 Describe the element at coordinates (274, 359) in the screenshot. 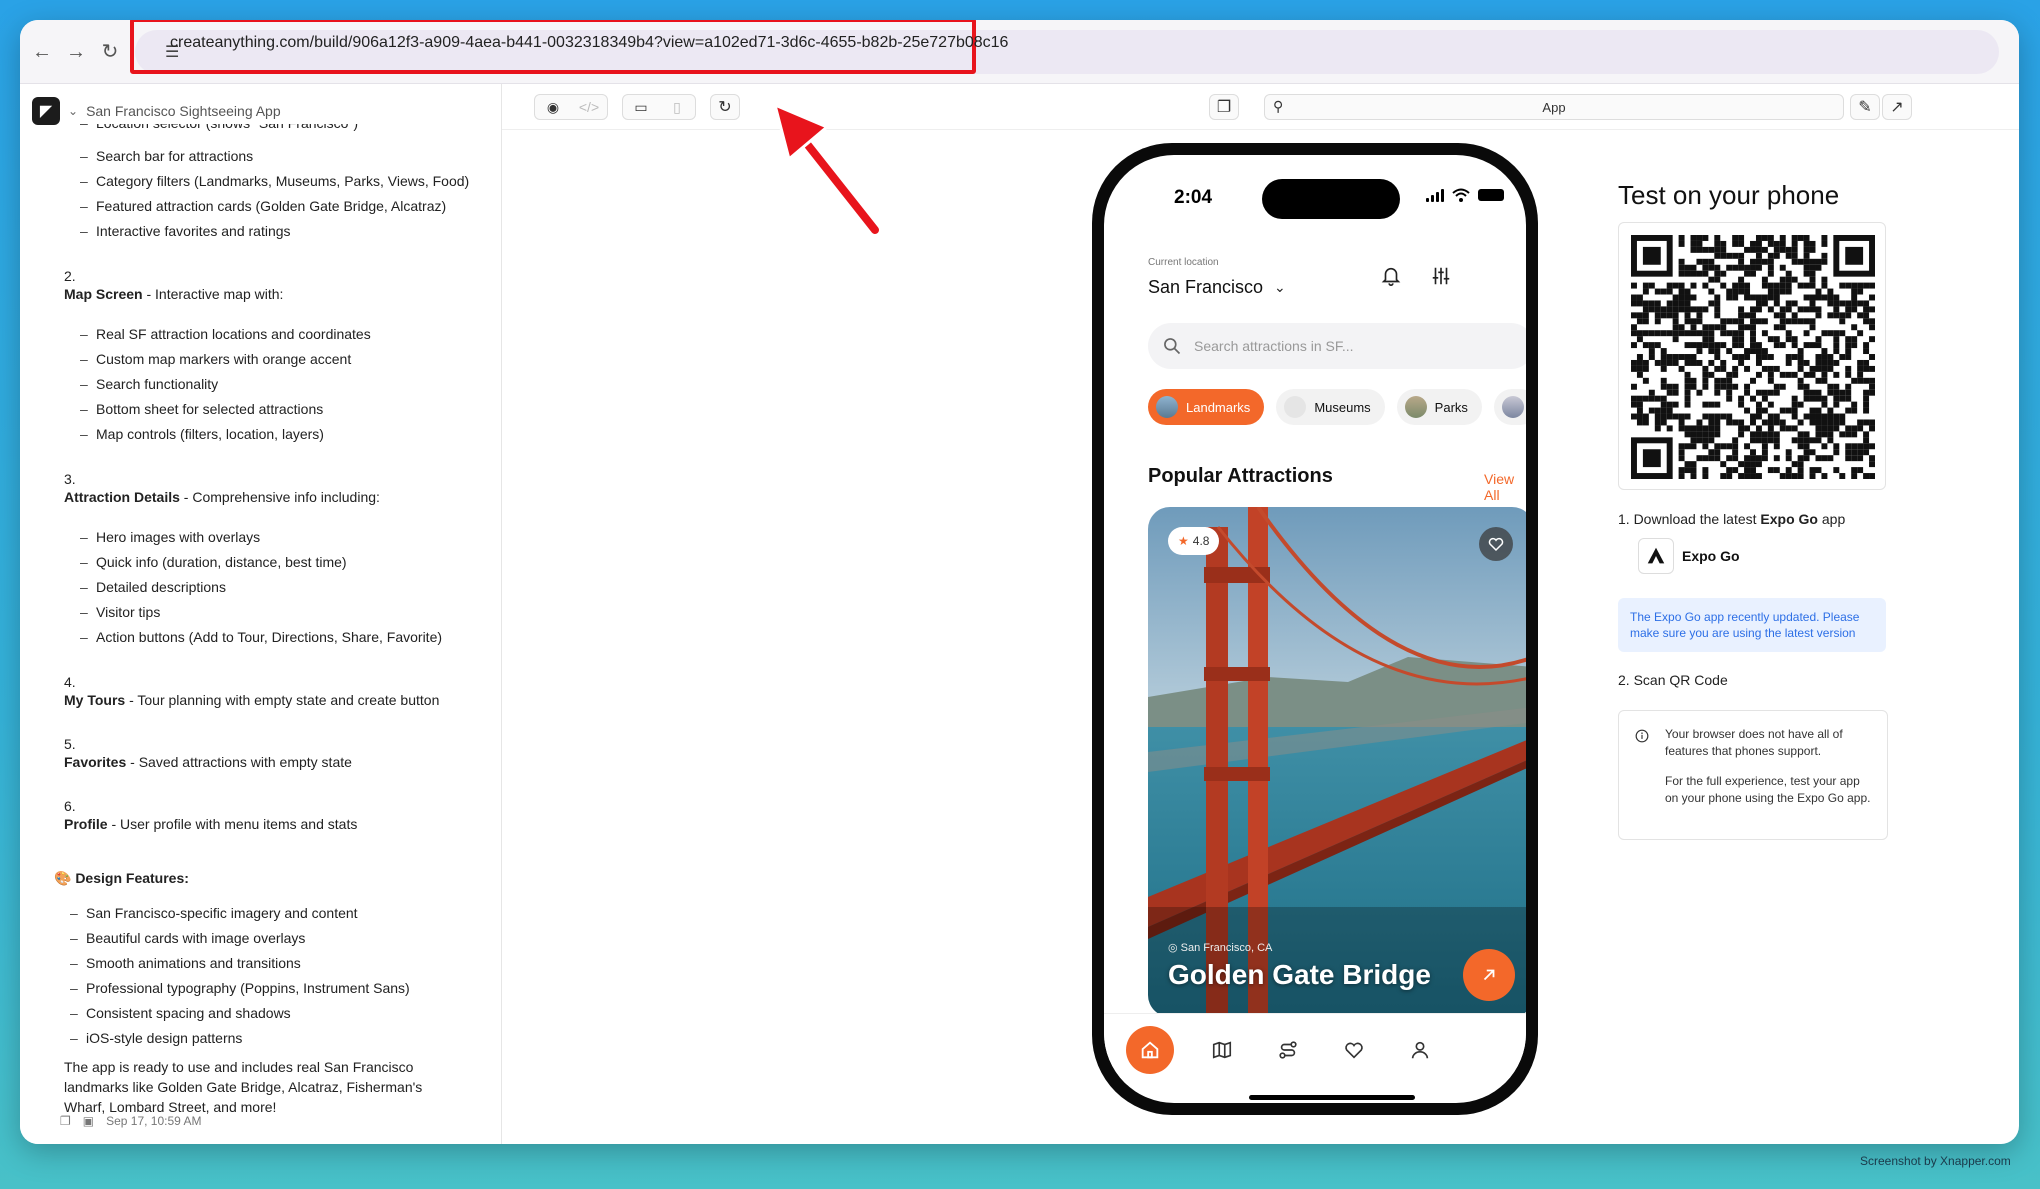

I see `list-item: Custom map markers with orange accent` at that location.